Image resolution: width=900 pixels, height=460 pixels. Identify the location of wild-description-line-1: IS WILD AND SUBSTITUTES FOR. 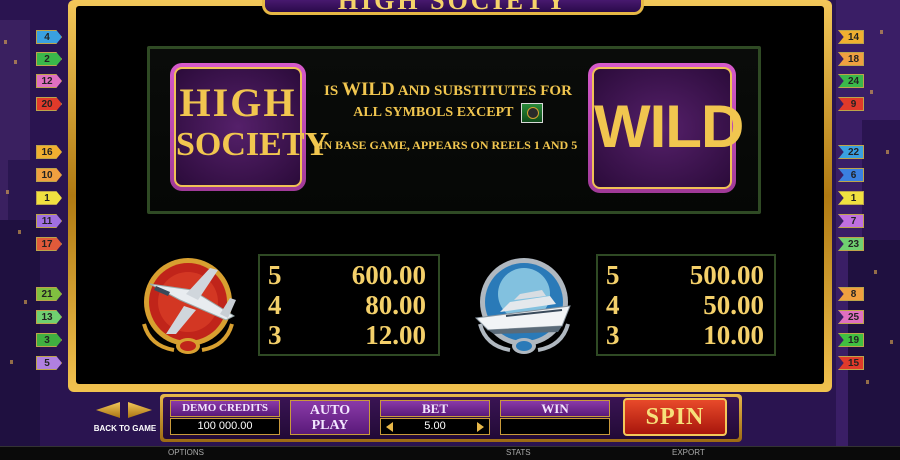
(448, 90).